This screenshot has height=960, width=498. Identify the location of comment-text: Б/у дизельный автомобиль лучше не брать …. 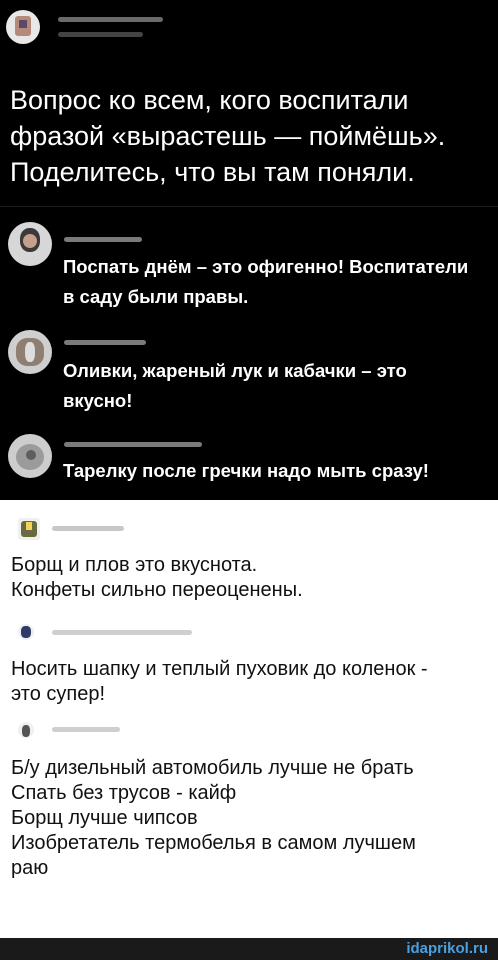
(213, 818).